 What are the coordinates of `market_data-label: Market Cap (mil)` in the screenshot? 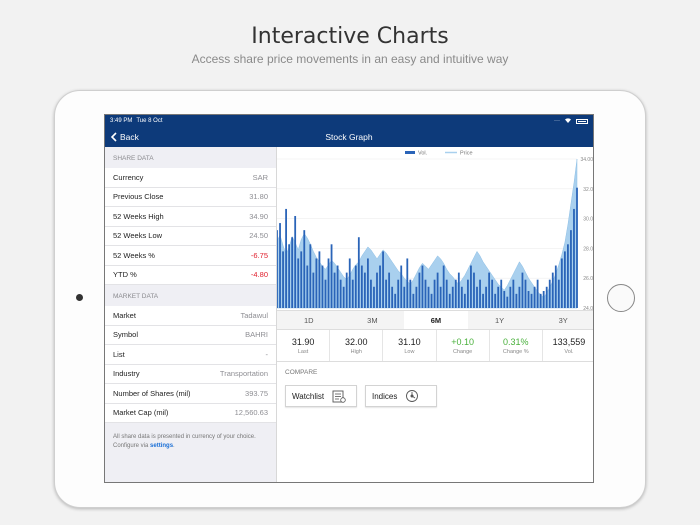 It's located at (141, 413).